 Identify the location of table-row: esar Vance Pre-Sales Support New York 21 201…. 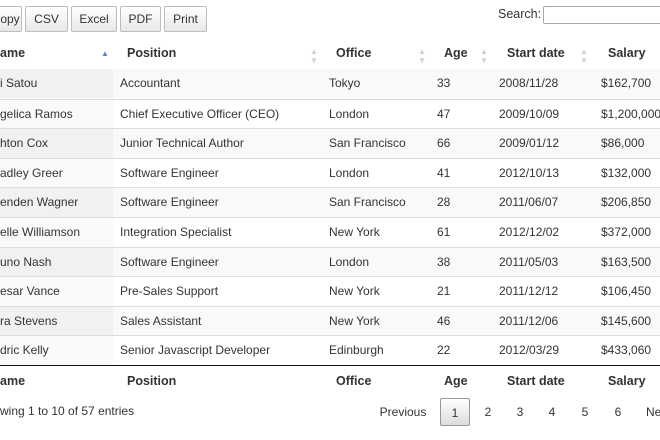
(330, 291).